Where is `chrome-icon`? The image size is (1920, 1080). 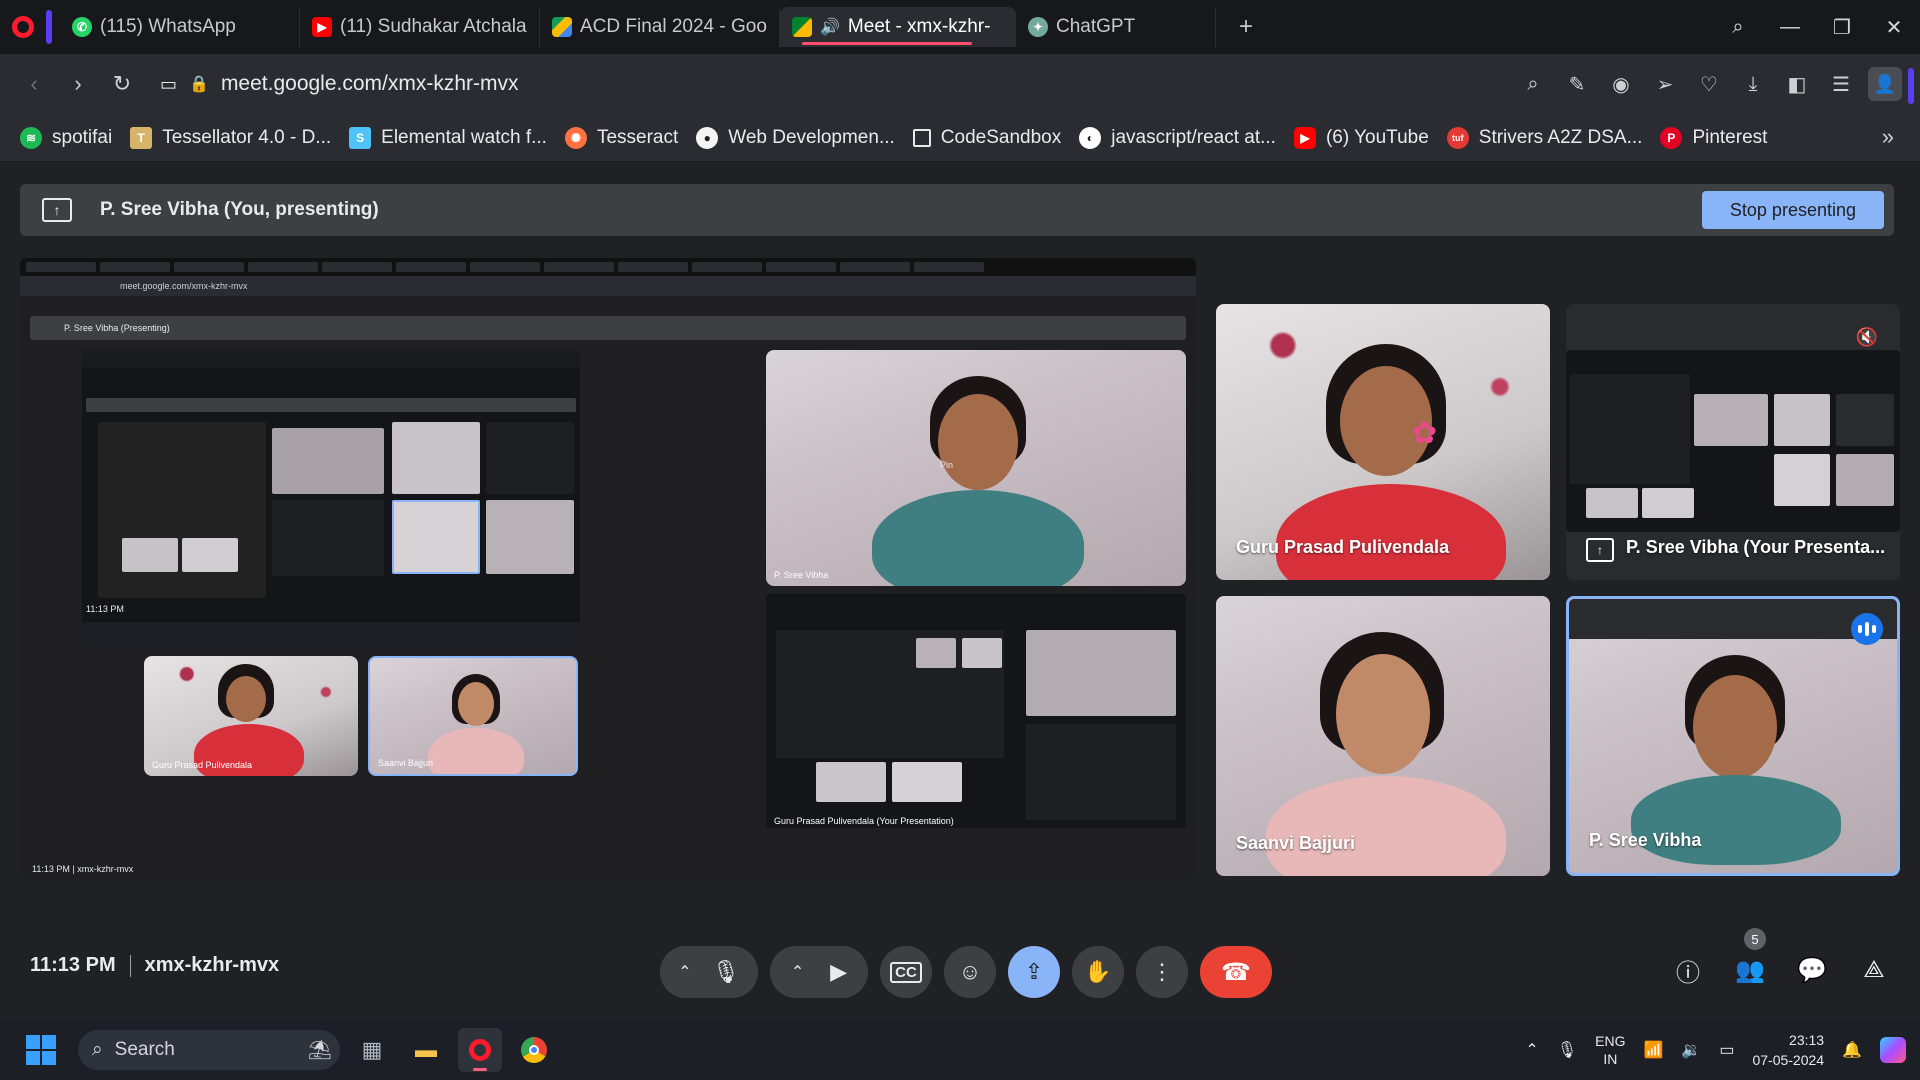
chrome-icon is located at coordinates (534, 1050).